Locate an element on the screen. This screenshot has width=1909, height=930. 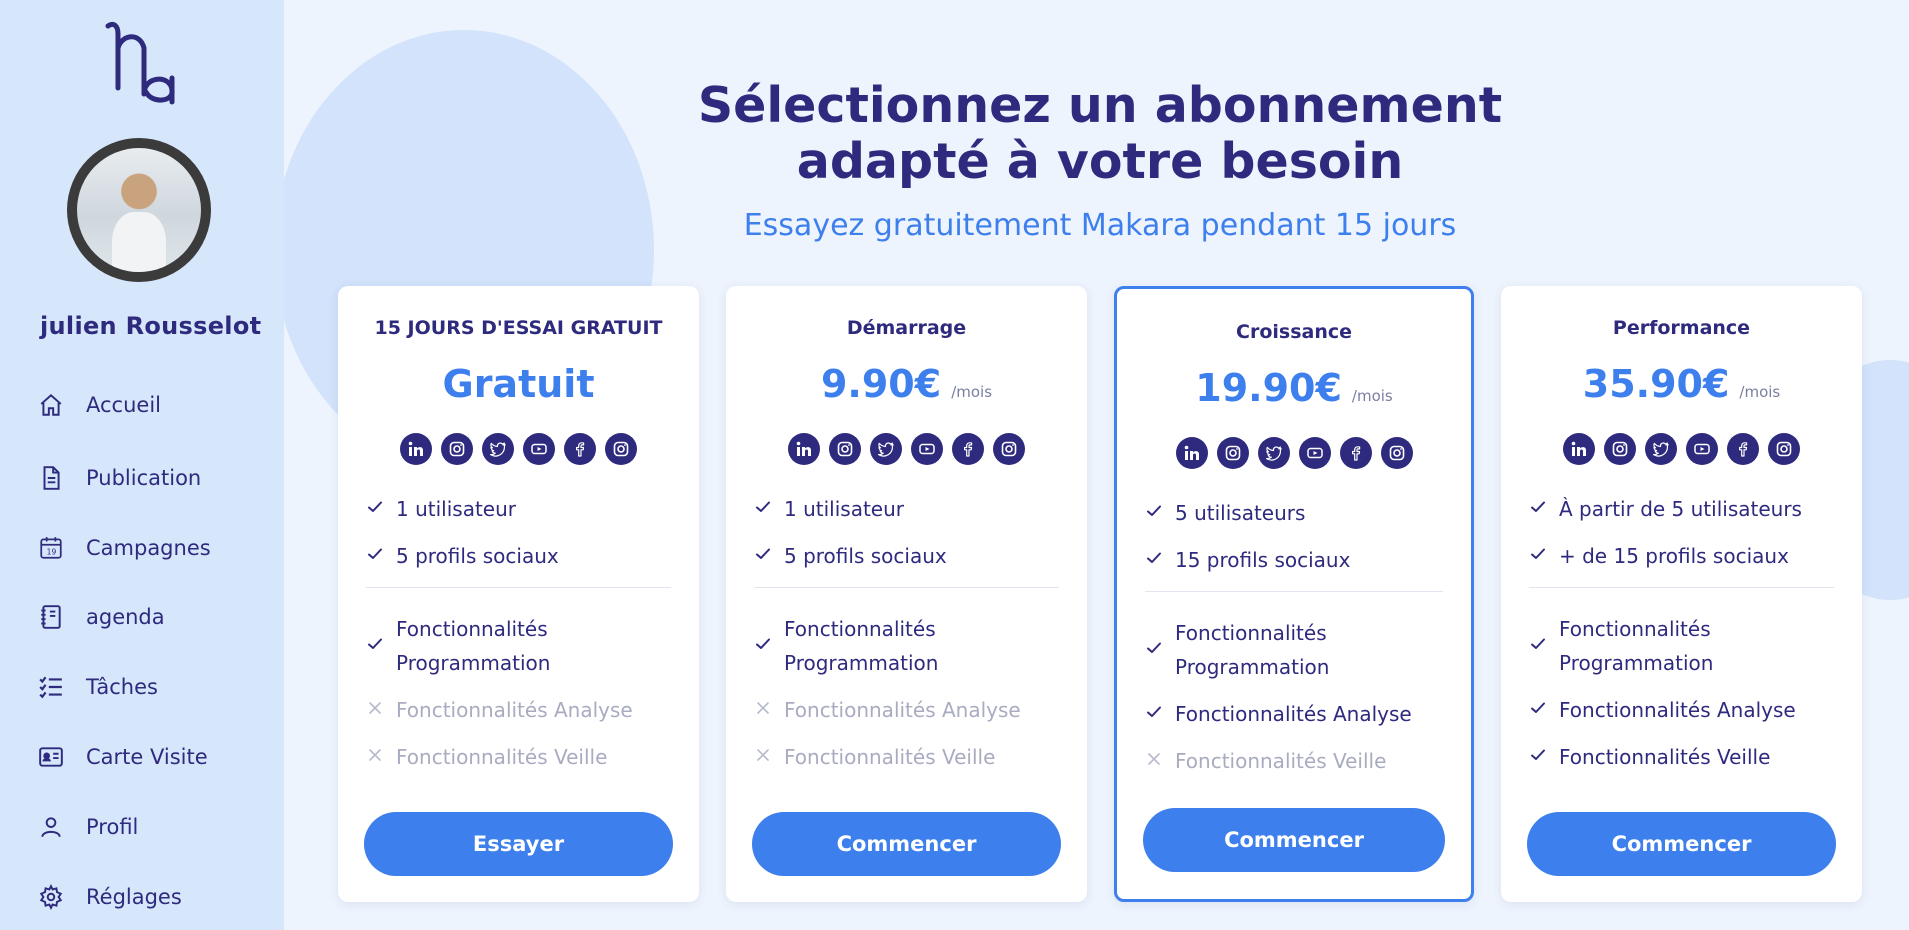
sidebar-item-label: Réglages is located at coordinates (134, 897).